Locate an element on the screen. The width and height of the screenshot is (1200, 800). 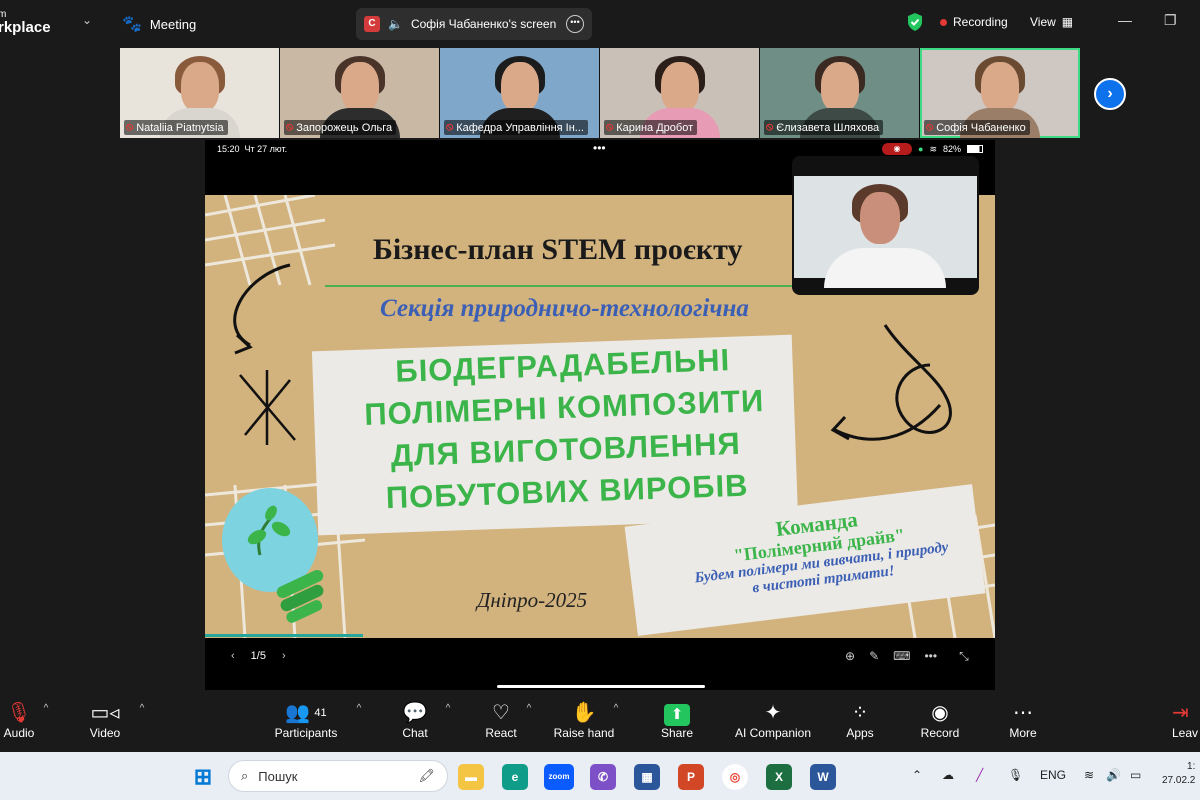
wifi-tray-icon: ≋ is located at coordinates (1089, 775).